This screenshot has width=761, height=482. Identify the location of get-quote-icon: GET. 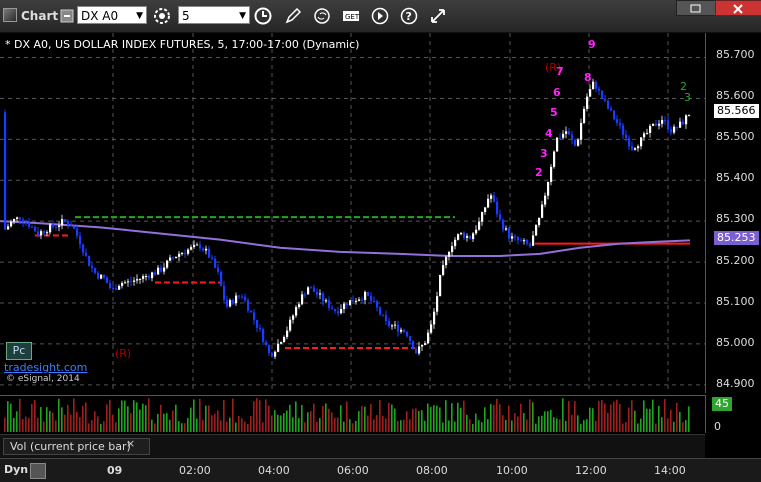
(351, 16).